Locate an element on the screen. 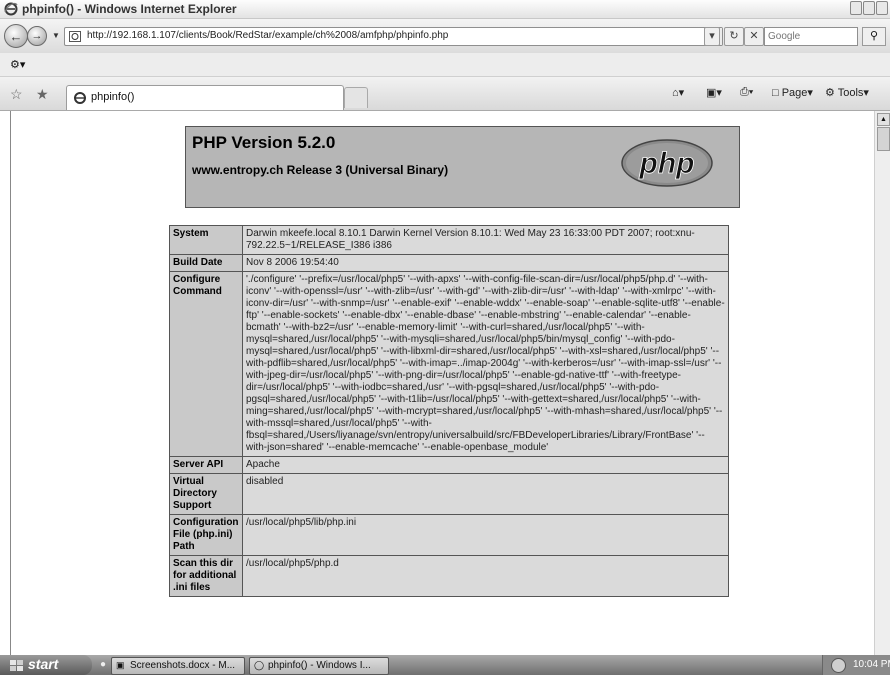  back-button: ← is located at coordinates (16, 36).